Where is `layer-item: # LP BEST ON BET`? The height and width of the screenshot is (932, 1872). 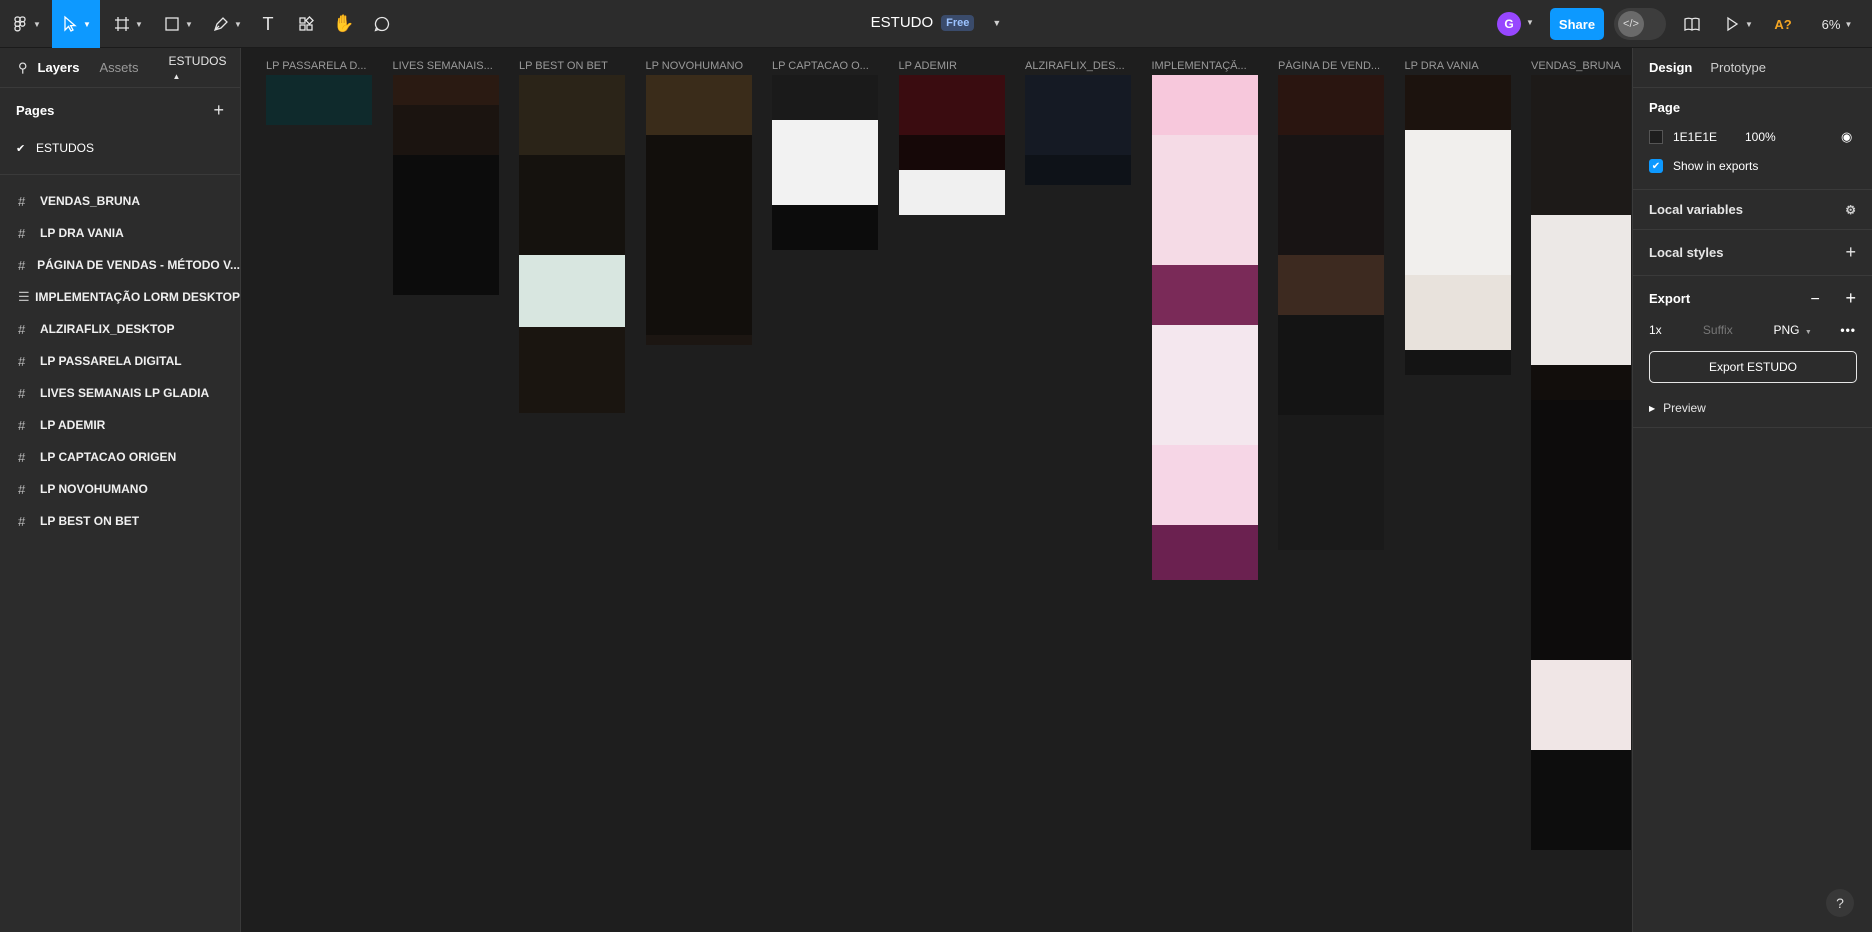
layer-item: # LP BEST ON BET is located at coordinates (120, 521).